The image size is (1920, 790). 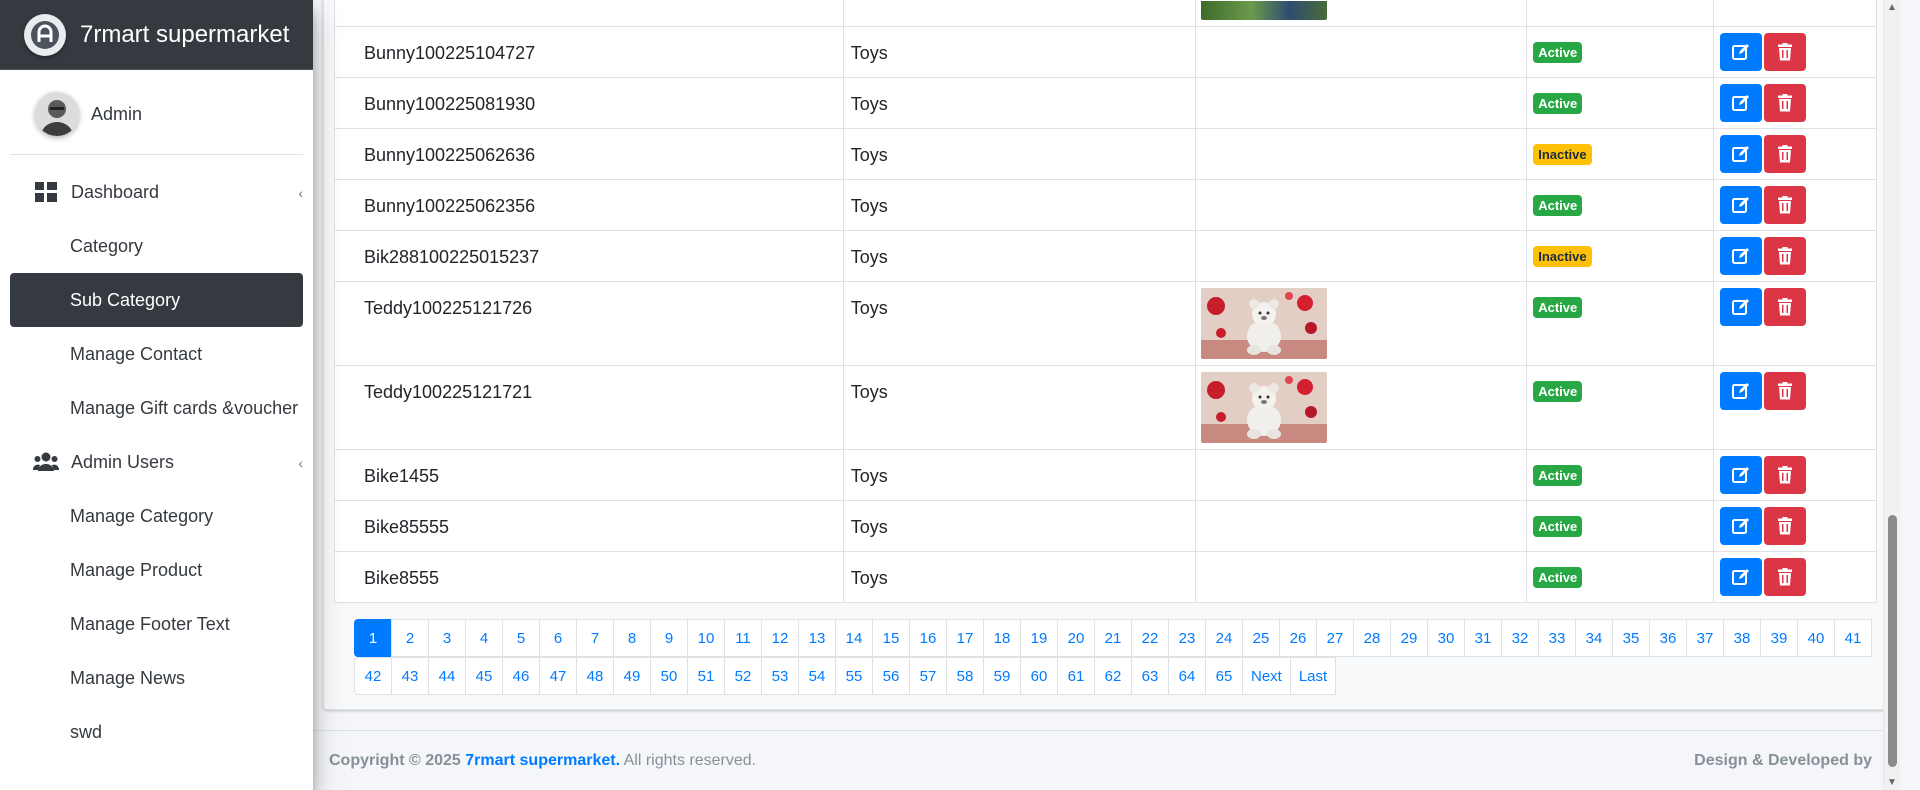 I want to click on sidebar-item-manage-category: Manage Category, so click(x=156, y=516).